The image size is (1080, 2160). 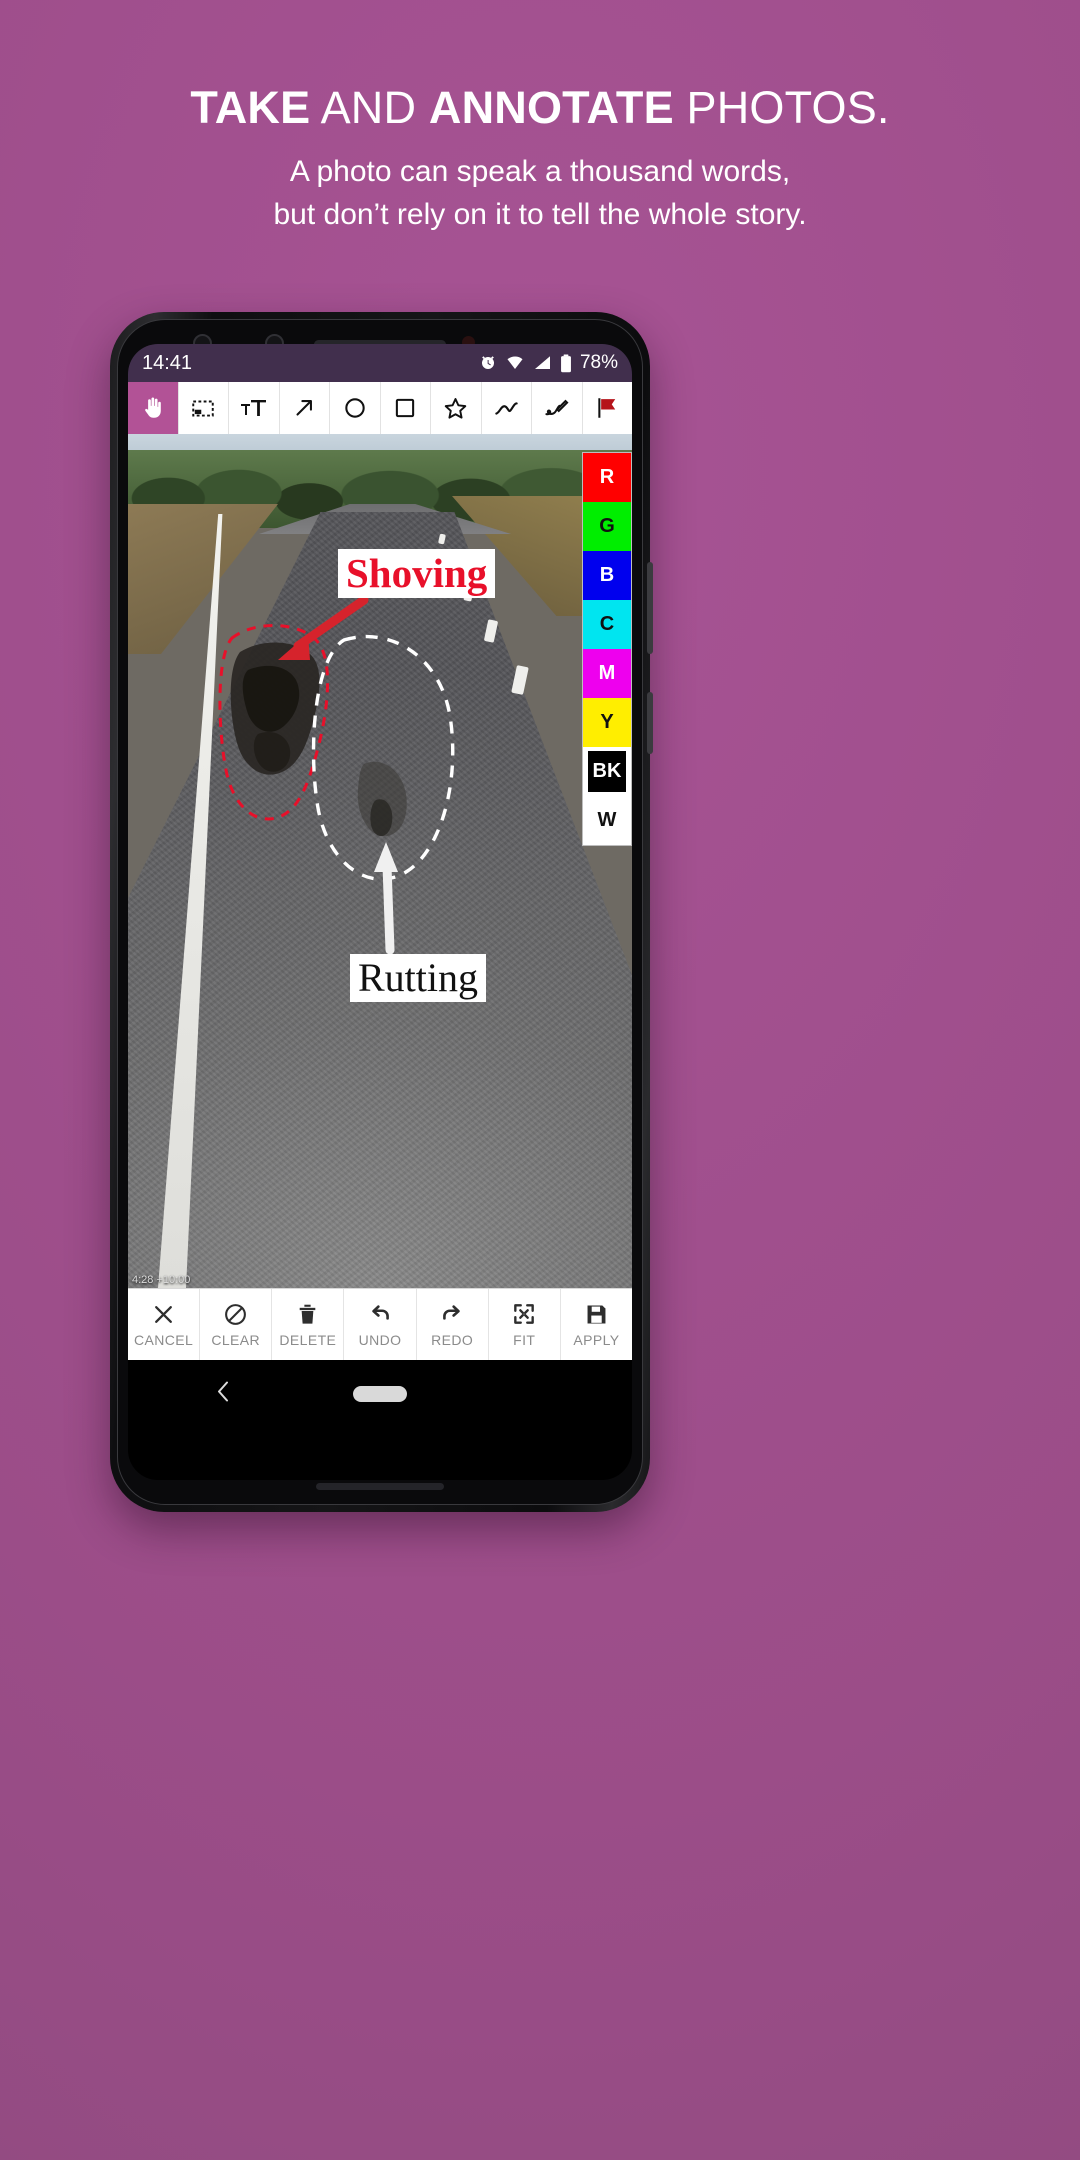 I want to click on annotation-label-rutting: Rutting, so click(x=418, y=978).